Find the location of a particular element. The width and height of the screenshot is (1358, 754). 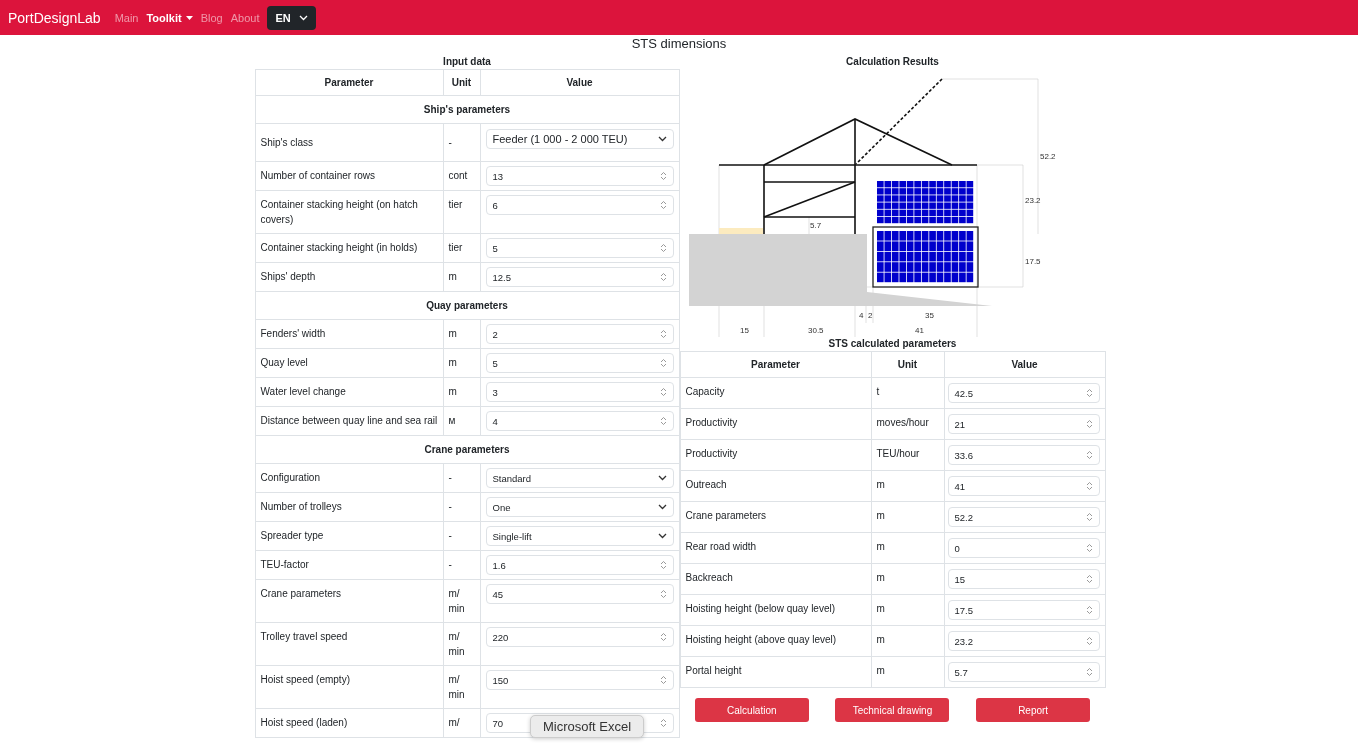

results-caption: Calculation Results is located at coordinates (892, 62).